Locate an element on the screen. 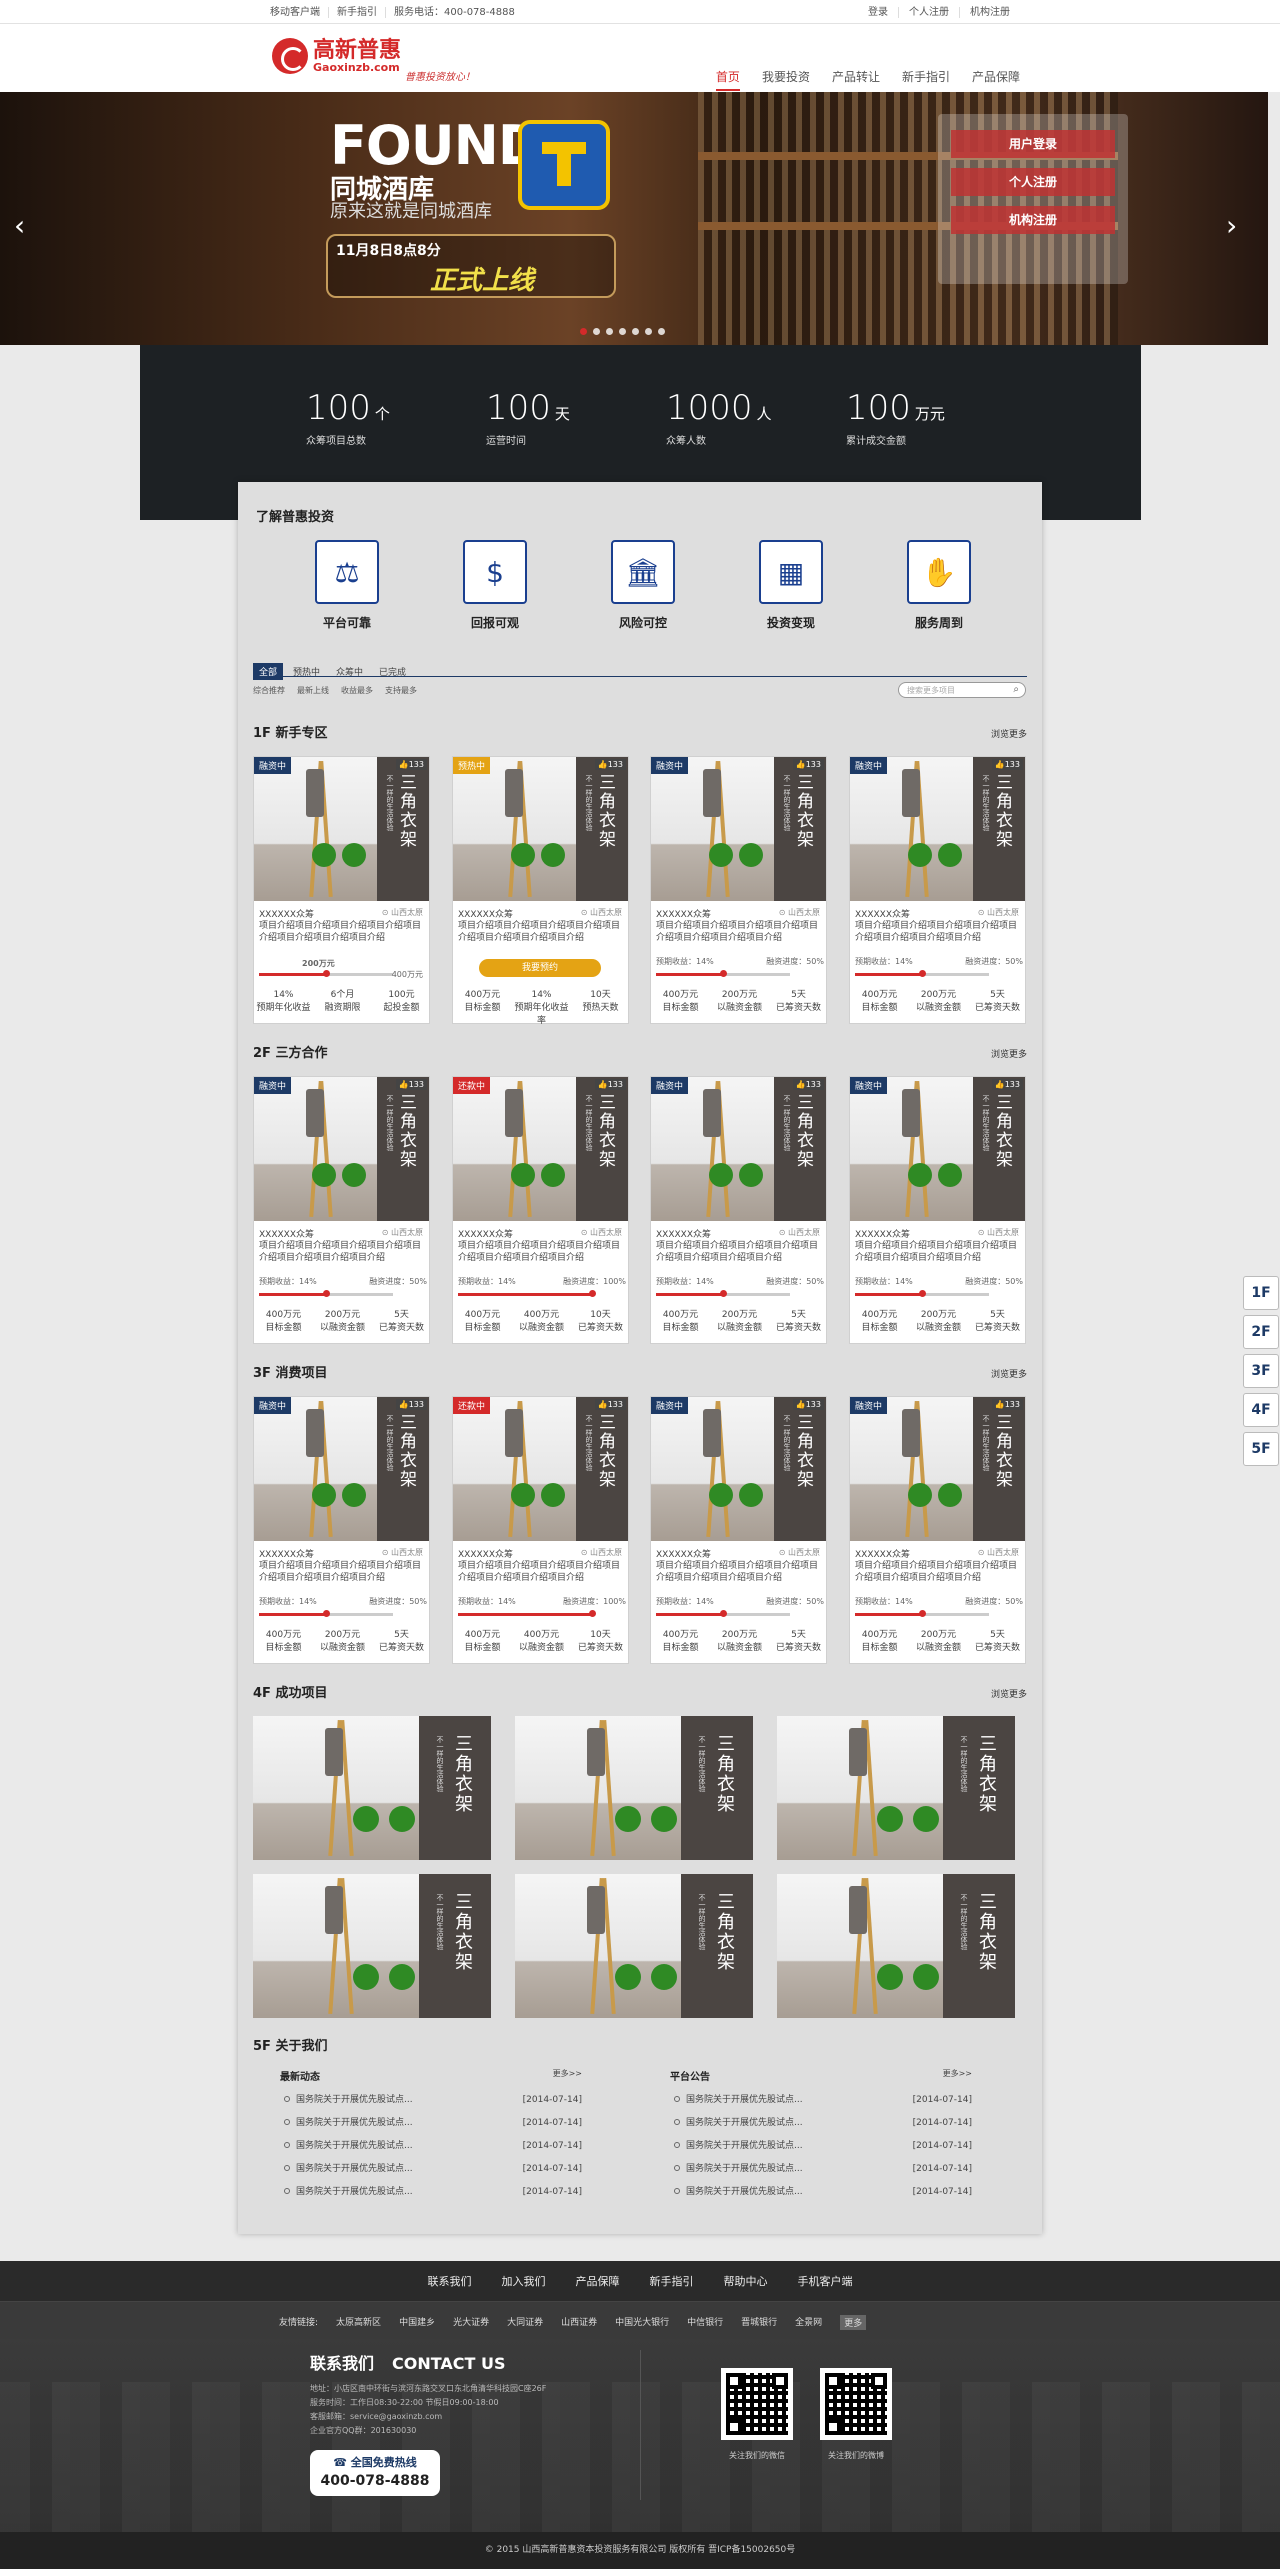 This screenshot has height=2569, width=1280. sort-recommend: 综合推荐 is located at coordinates (269, 690).